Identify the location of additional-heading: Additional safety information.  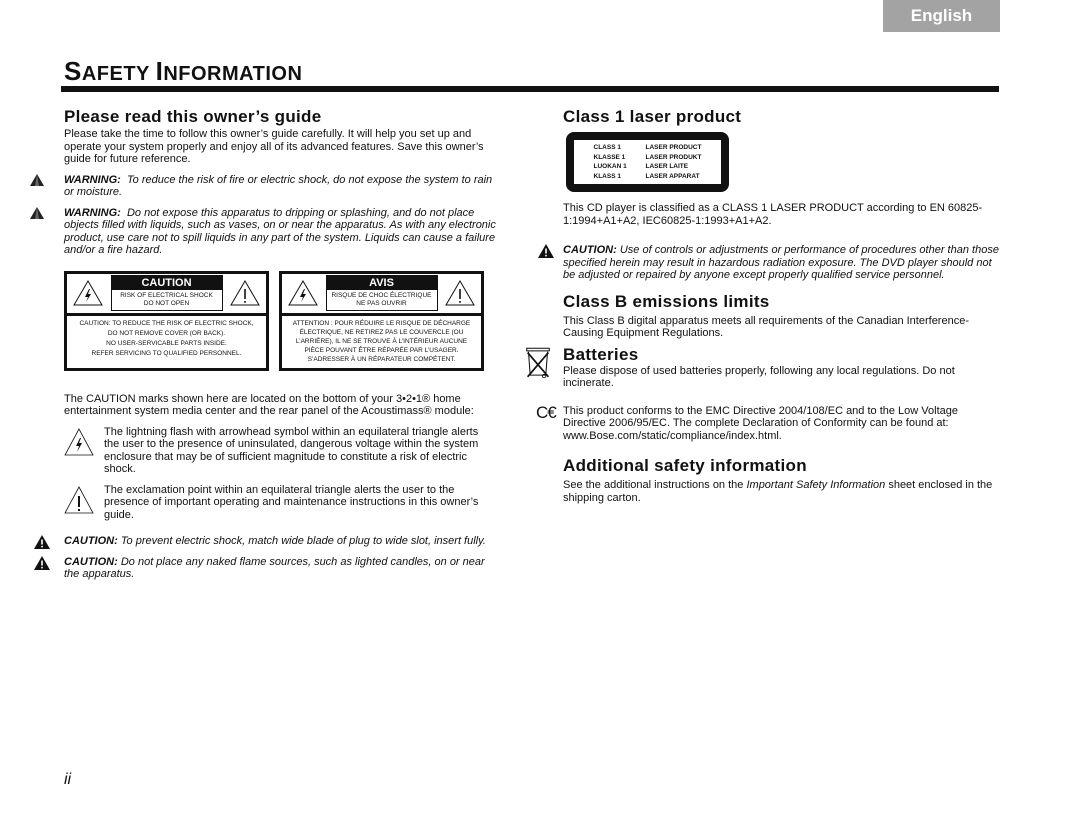
(685, 465).